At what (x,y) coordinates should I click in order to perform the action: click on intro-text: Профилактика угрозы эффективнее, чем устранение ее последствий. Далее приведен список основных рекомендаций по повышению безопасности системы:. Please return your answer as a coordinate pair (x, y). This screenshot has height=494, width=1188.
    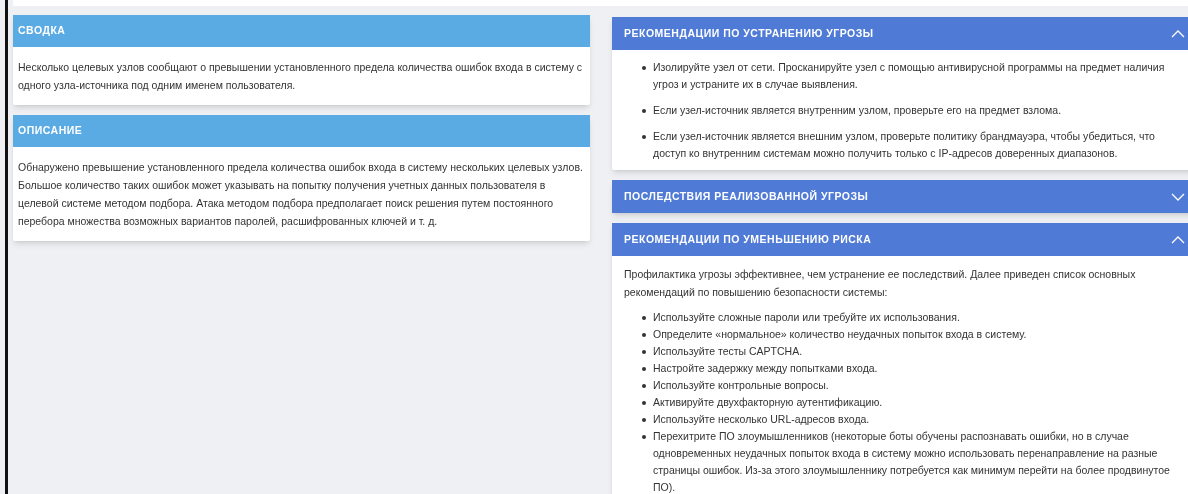
    Looking at the image, I should click on (880, 283).